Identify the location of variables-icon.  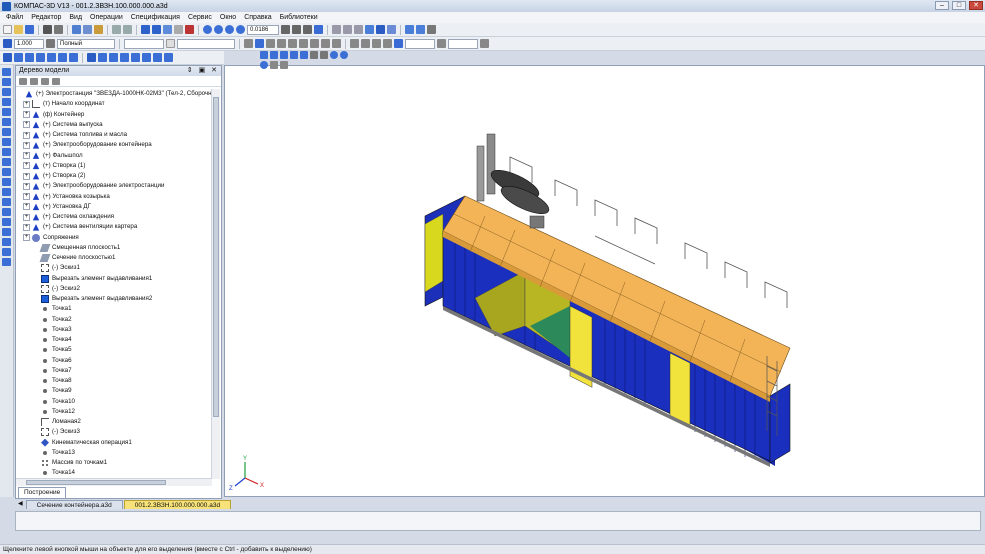
(167, 29).